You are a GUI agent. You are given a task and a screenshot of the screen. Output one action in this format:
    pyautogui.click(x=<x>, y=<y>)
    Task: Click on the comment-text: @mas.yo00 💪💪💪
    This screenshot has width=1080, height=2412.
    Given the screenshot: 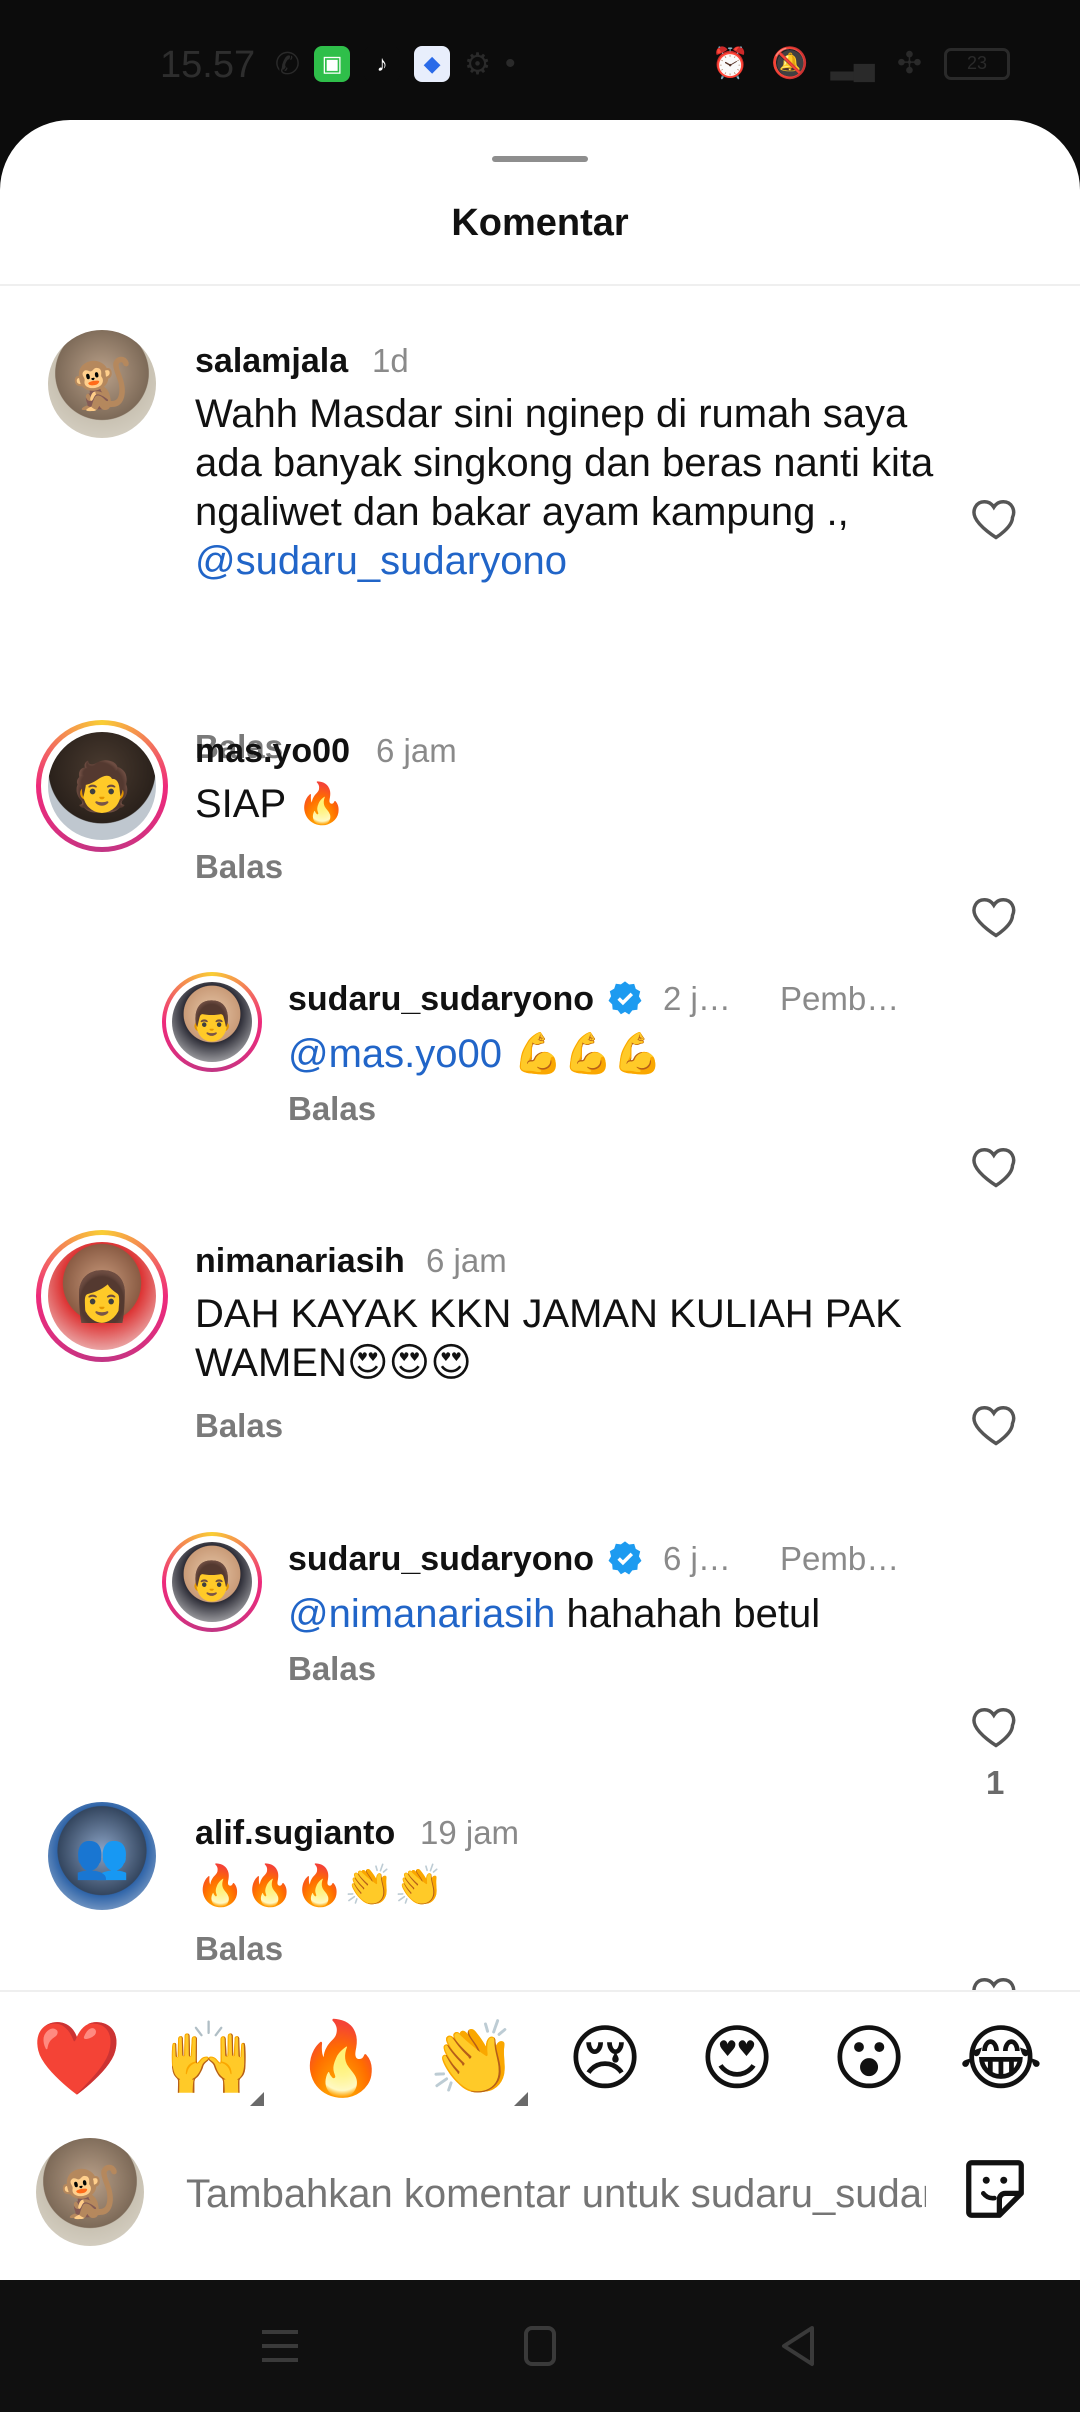 What is the action you would take?
    pyautogui.click(x=608, y=1054)
    